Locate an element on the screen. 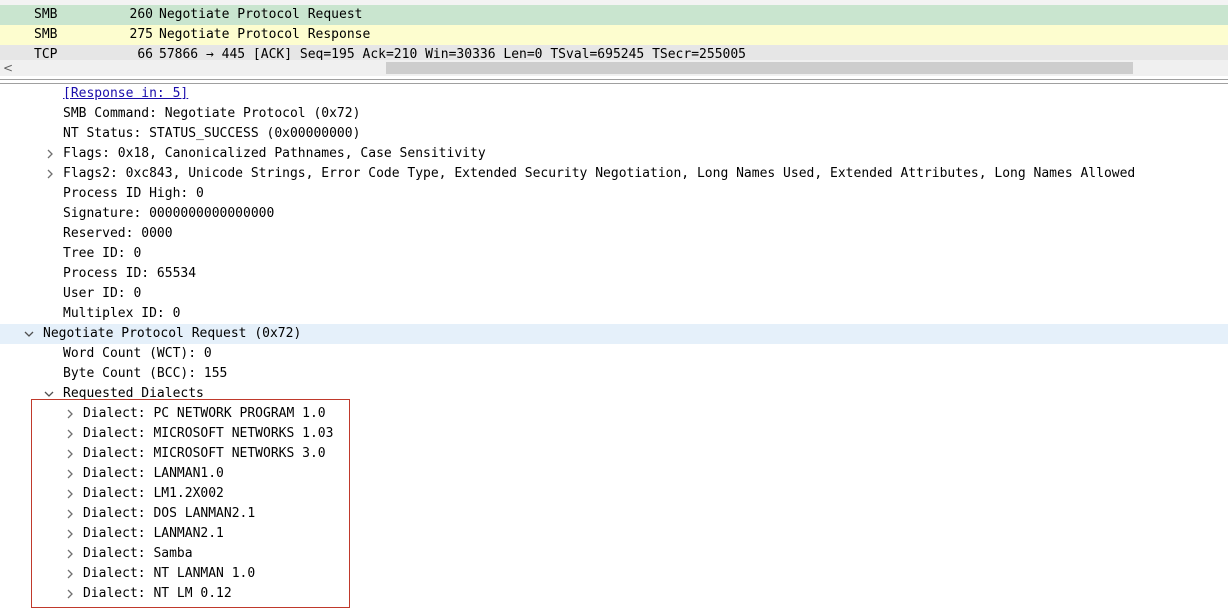 Image resolution: width=1228 pixels, height=613 pixels. tree-item-label: Multiplex ID: 0 is located at coordinates (122, 313).